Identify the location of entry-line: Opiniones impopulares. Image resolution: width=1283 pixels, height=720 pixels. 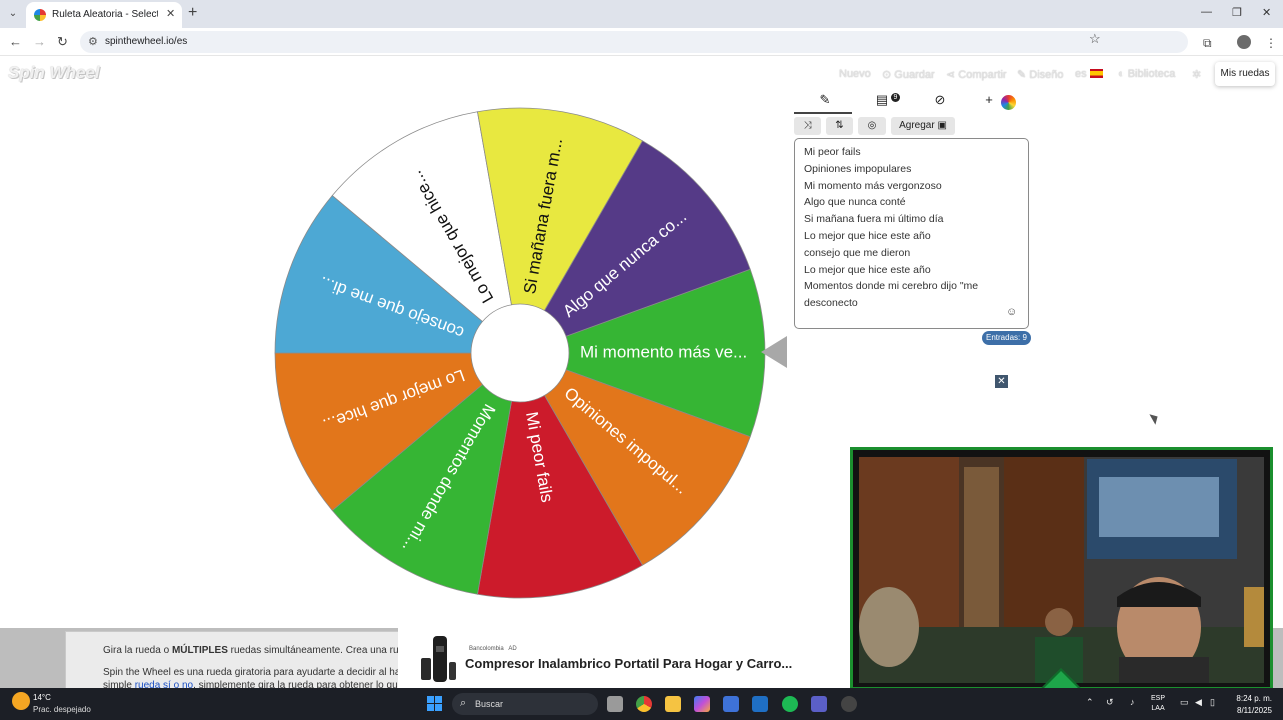
(858, 168).